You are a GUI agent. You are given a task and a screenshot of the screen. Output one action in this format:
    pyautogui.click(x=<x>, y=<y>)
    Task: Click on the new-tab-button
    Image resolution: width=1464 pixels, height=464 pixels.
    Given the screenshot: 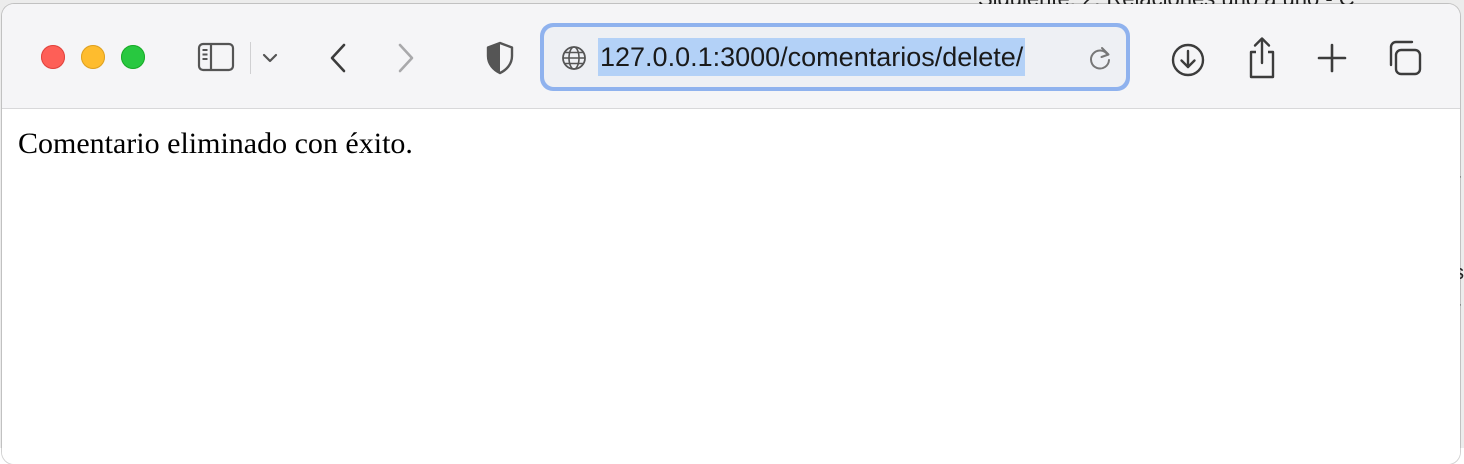 What is the action you would take?
    pyautogui.click(x=1332, y=58)
    